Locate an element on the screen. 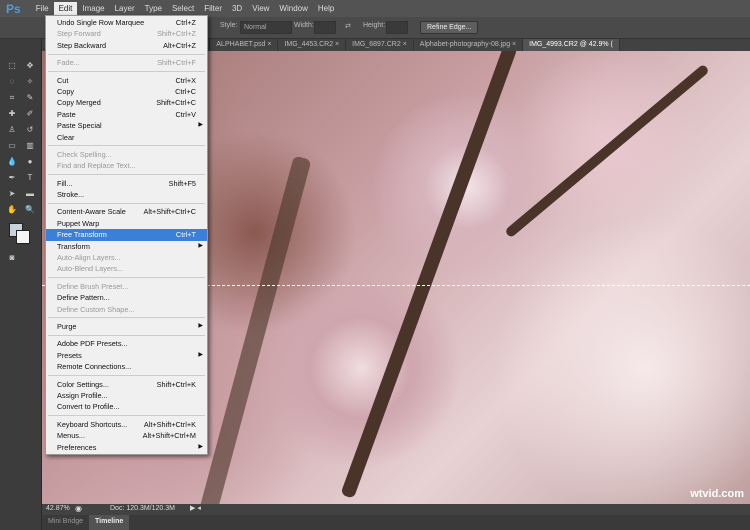 The height and width of the screenshot is (530, 750). menu-3d: 3D is located at coordinates (237, 8).